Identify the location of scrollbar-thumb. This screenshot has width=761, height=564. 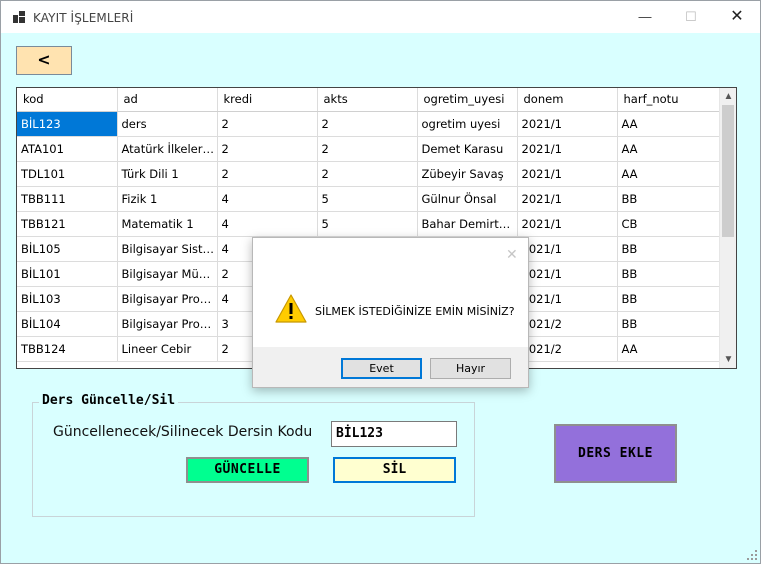
(728, 171).